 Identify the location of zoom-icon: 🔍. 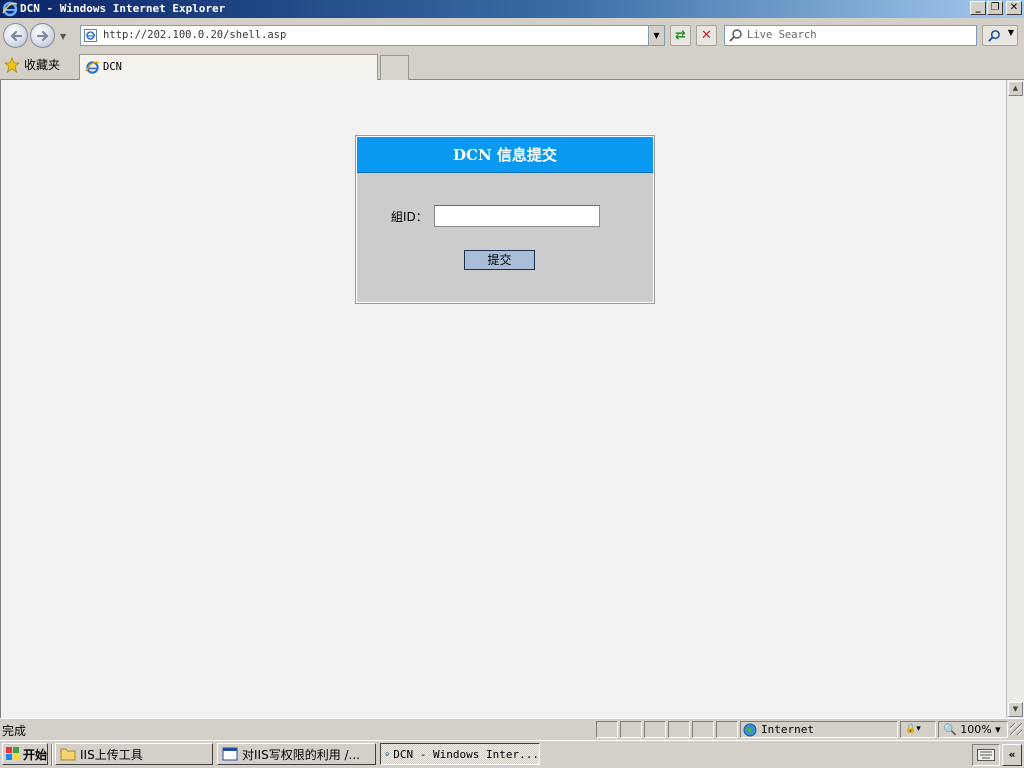
(950, 729).